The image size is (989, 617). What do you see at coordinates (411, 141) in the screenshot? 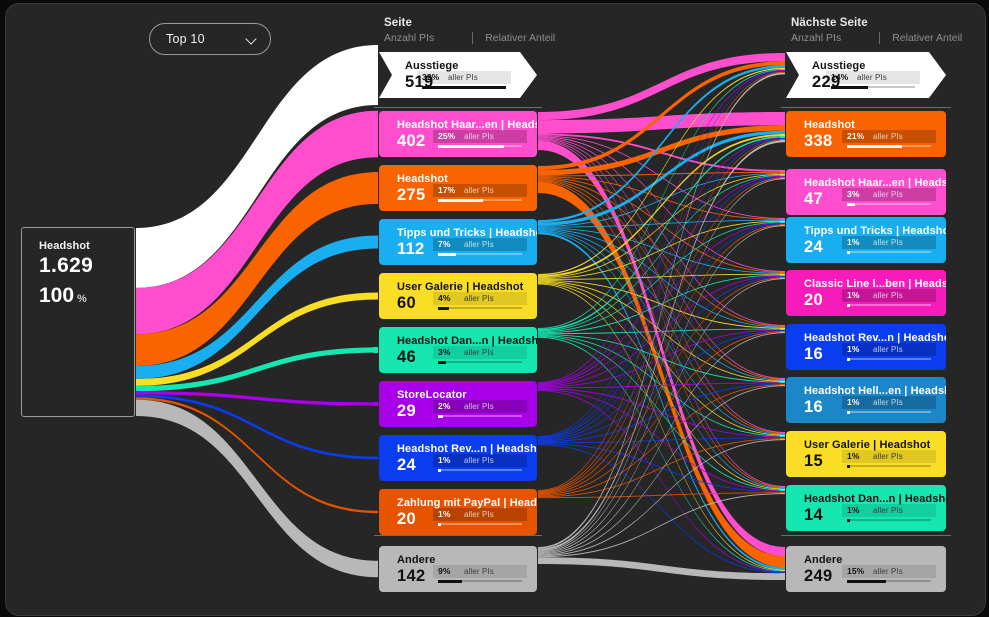
I see `node-value: 402` at bounding box center [411, 141].